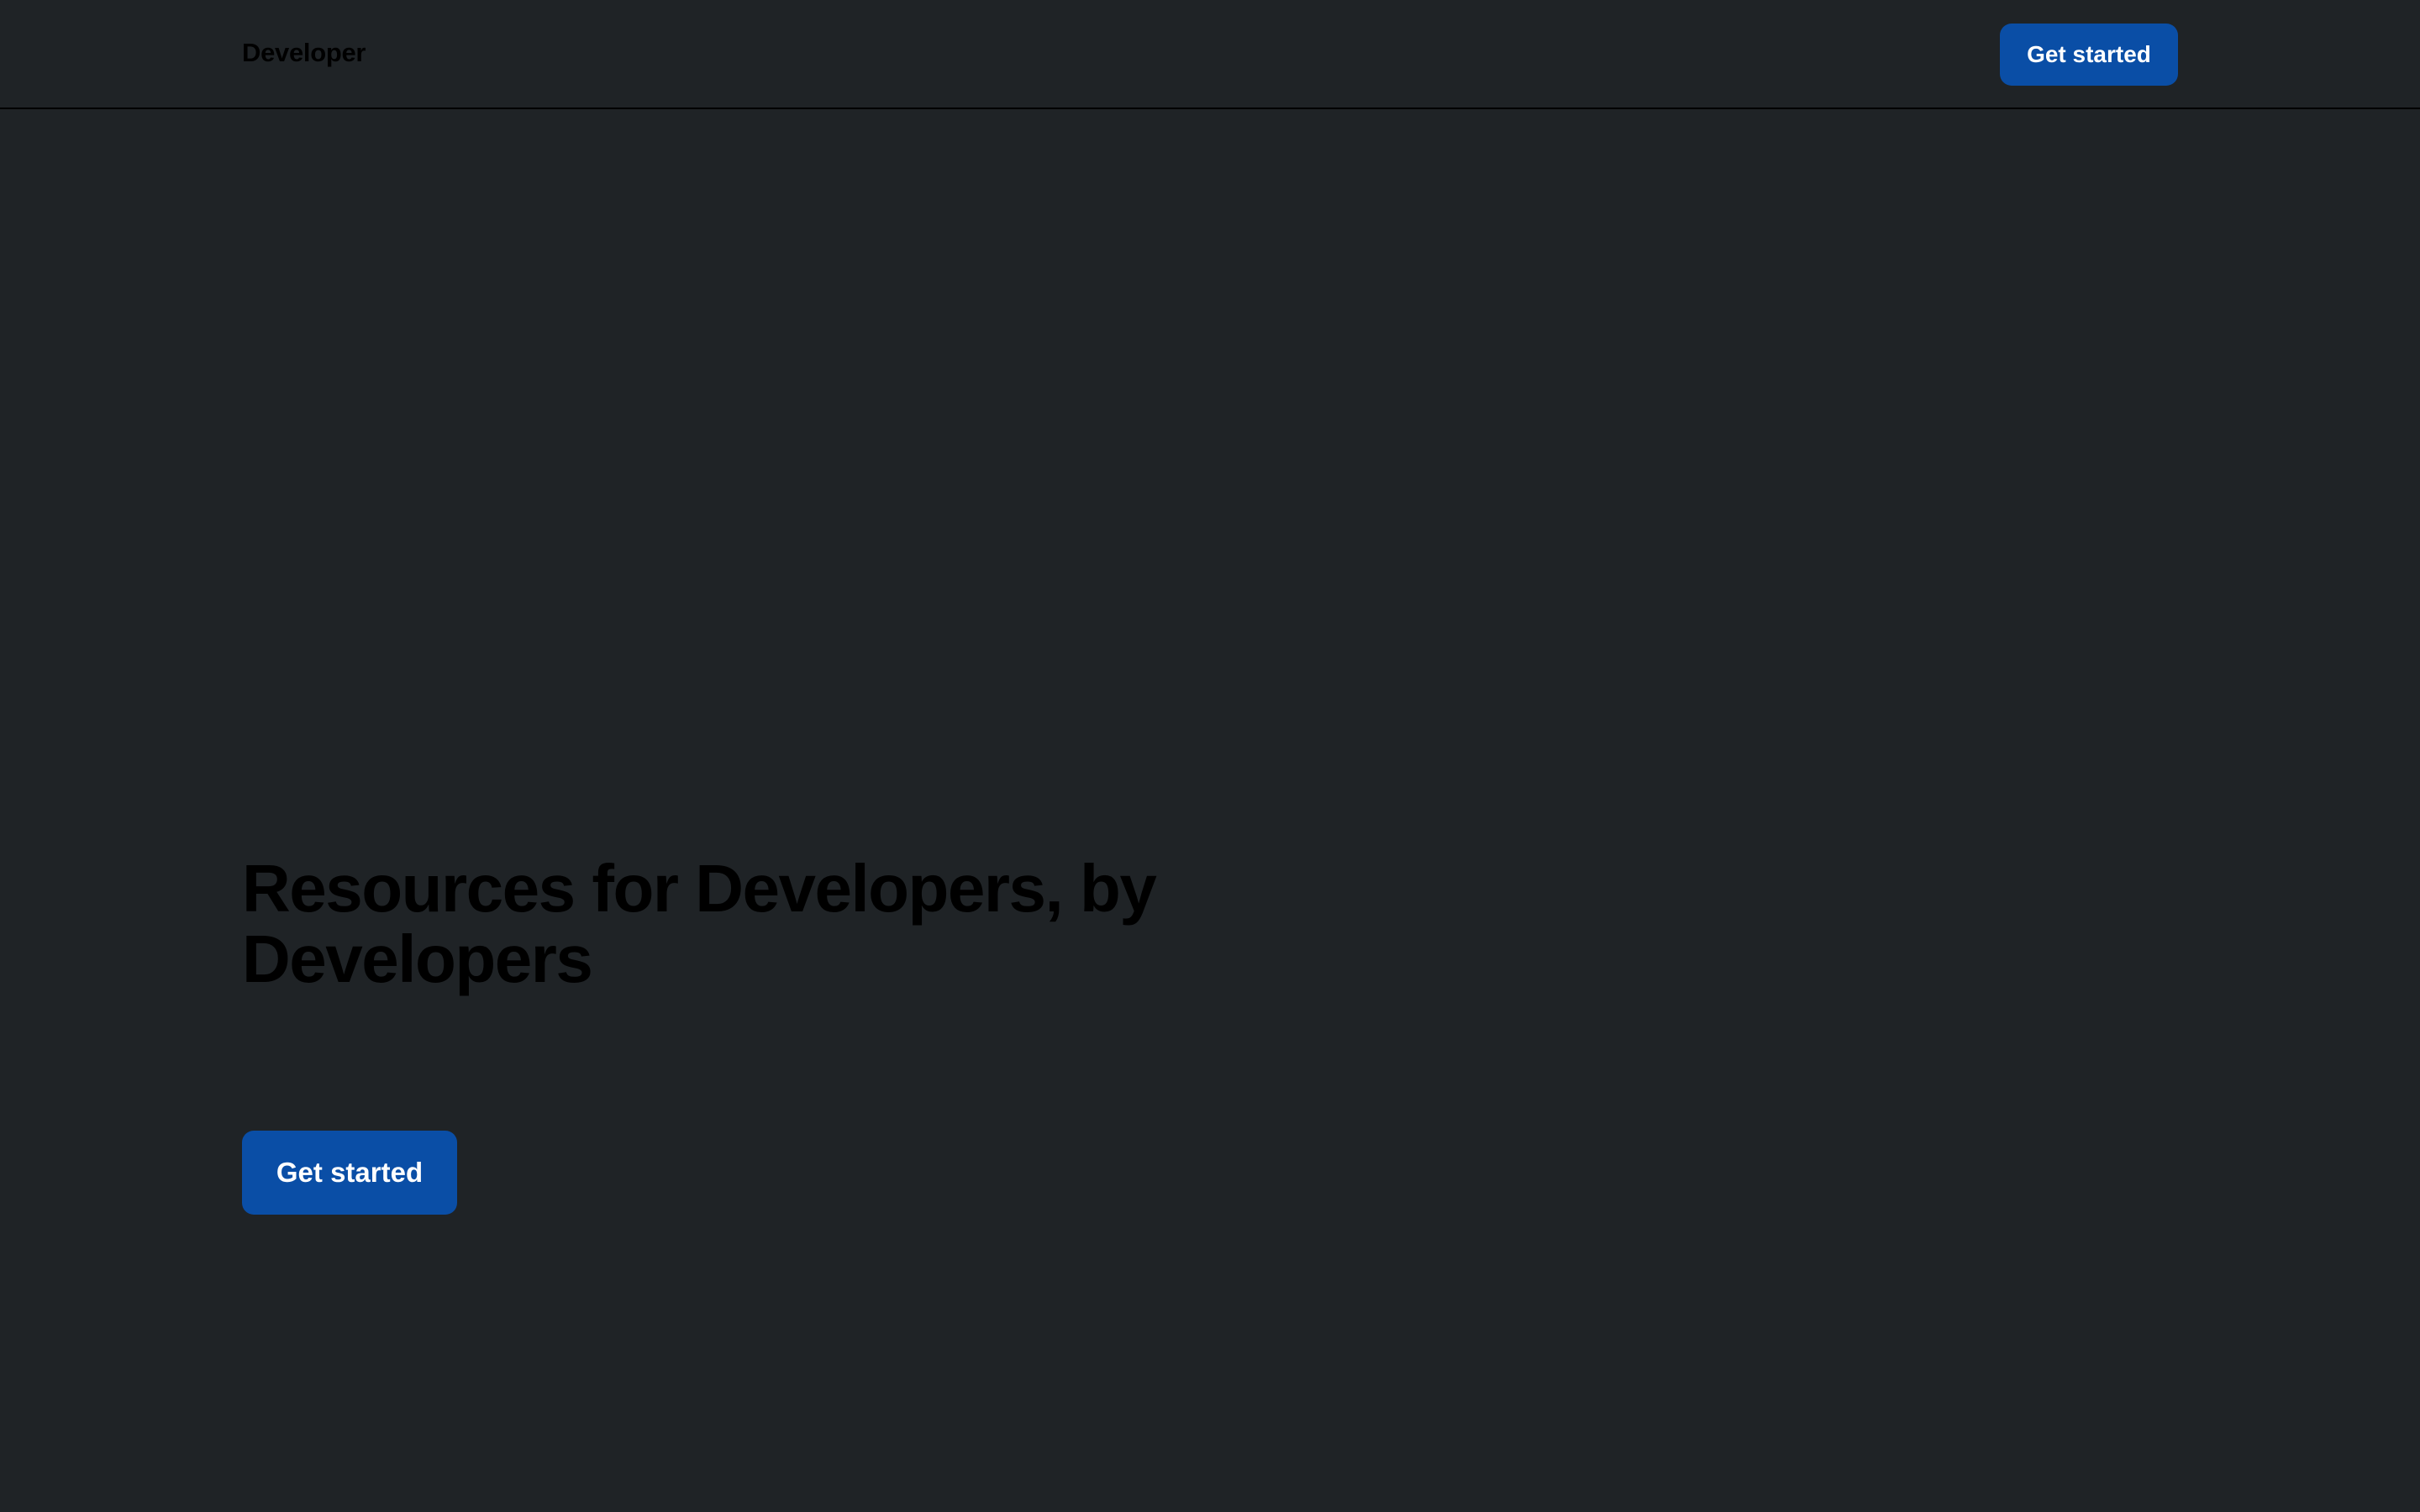 Image resolution: width=2420 pixels, height=1512 pixels. Describe the element at coordinates (699, 923) in the screenshot. I see `hero-title: Resources for Developers, by Developers` at that location.